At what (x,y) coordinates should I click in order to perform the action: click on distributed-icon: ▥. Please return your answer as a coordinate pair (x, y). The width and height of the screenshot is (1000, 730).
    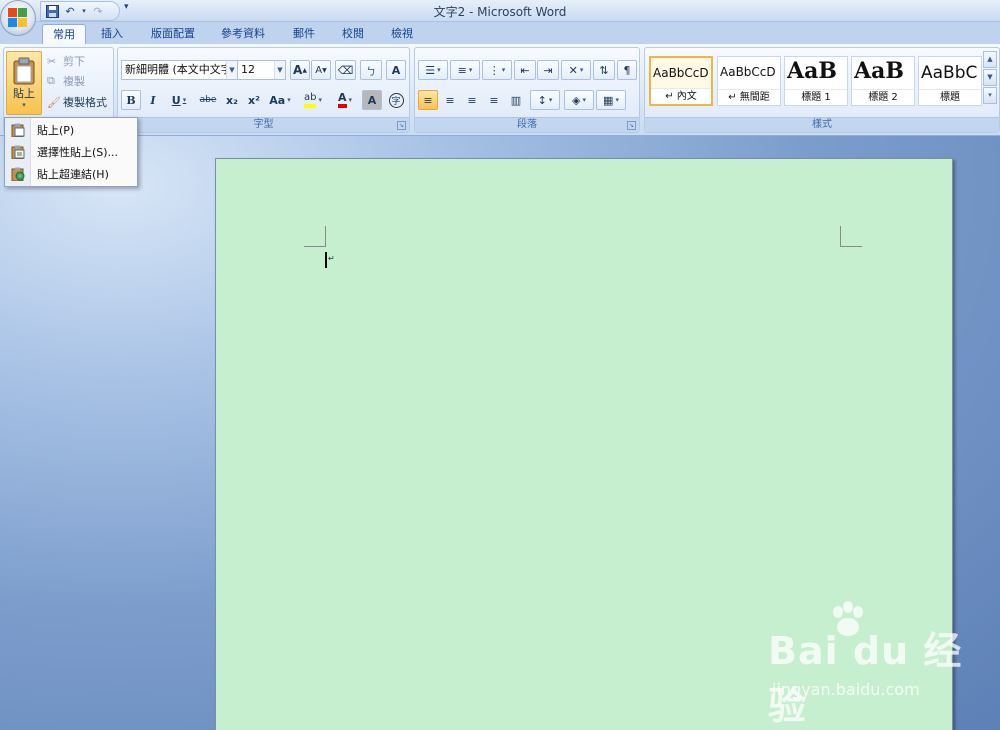
    Looking at the image, I should click on (516, 100).